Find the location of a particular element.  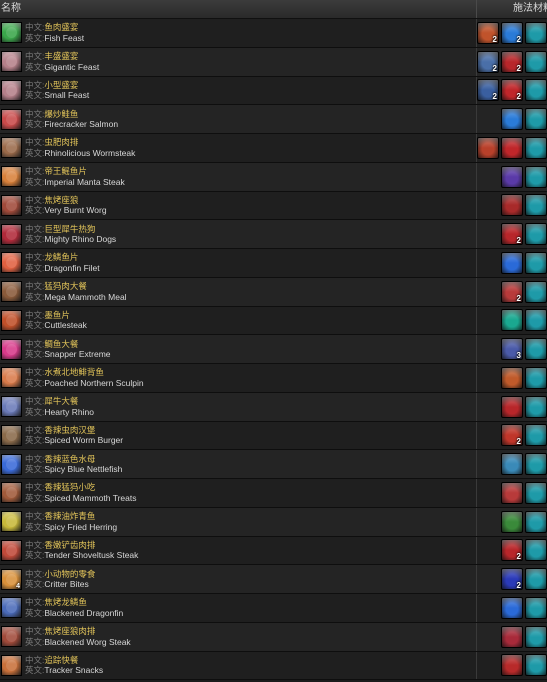

chinese-name: 香辣蓝色水母 is located at coordinates (69, 459).